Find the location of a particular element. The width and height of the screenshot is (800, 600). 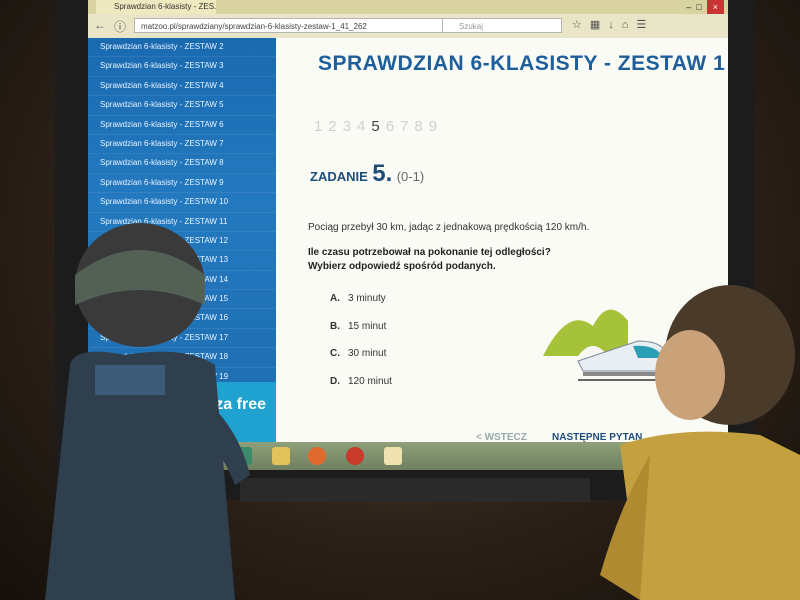

task-points: (0-1) is located at coordinates (410, 176).